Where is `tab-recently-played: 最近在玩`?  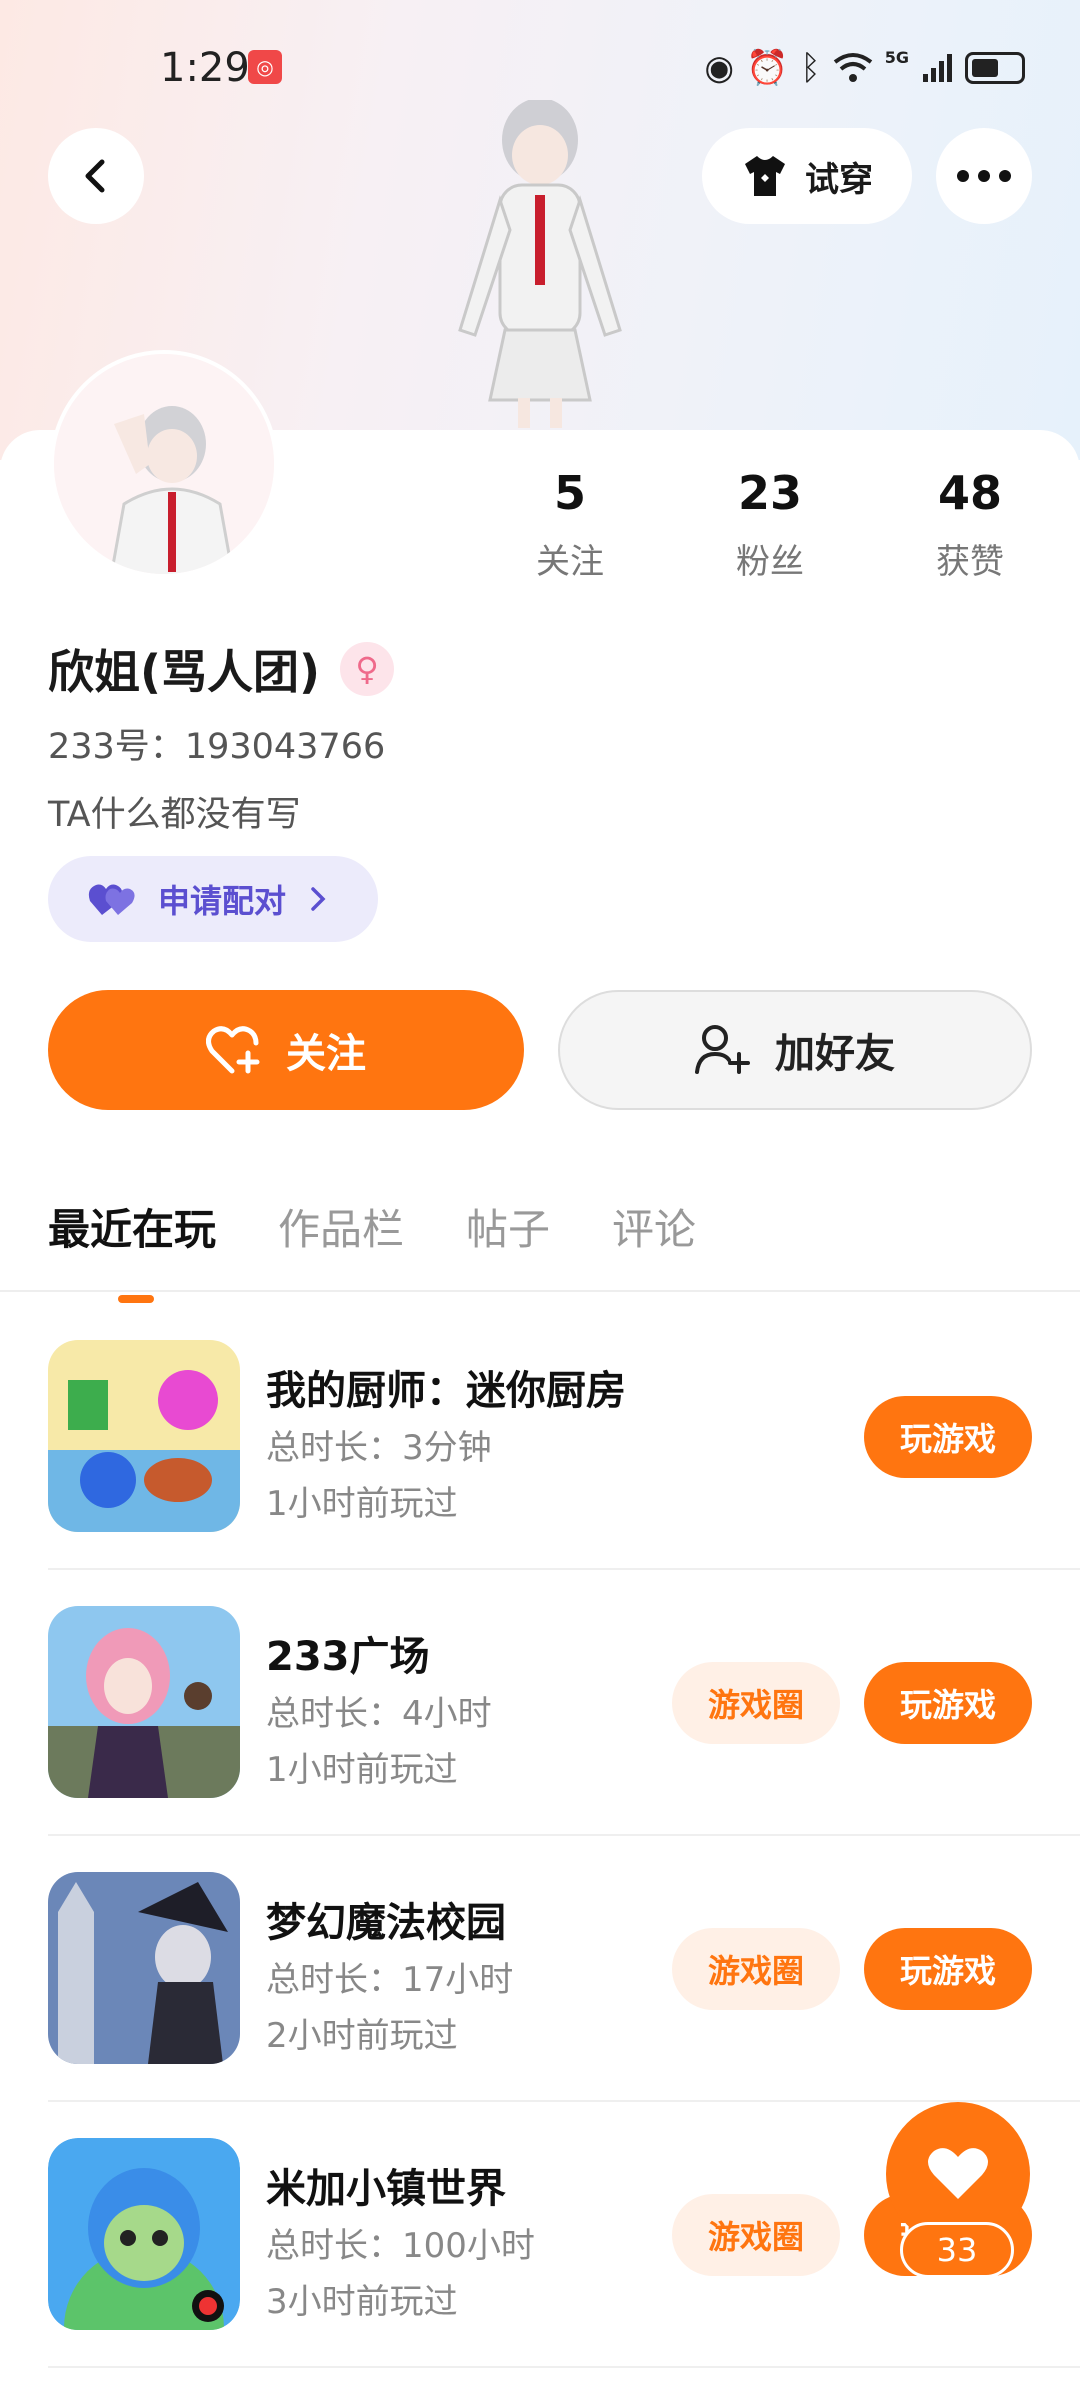 tab-recently-played: 最近在玩 is located at coordinates (132, 1249).